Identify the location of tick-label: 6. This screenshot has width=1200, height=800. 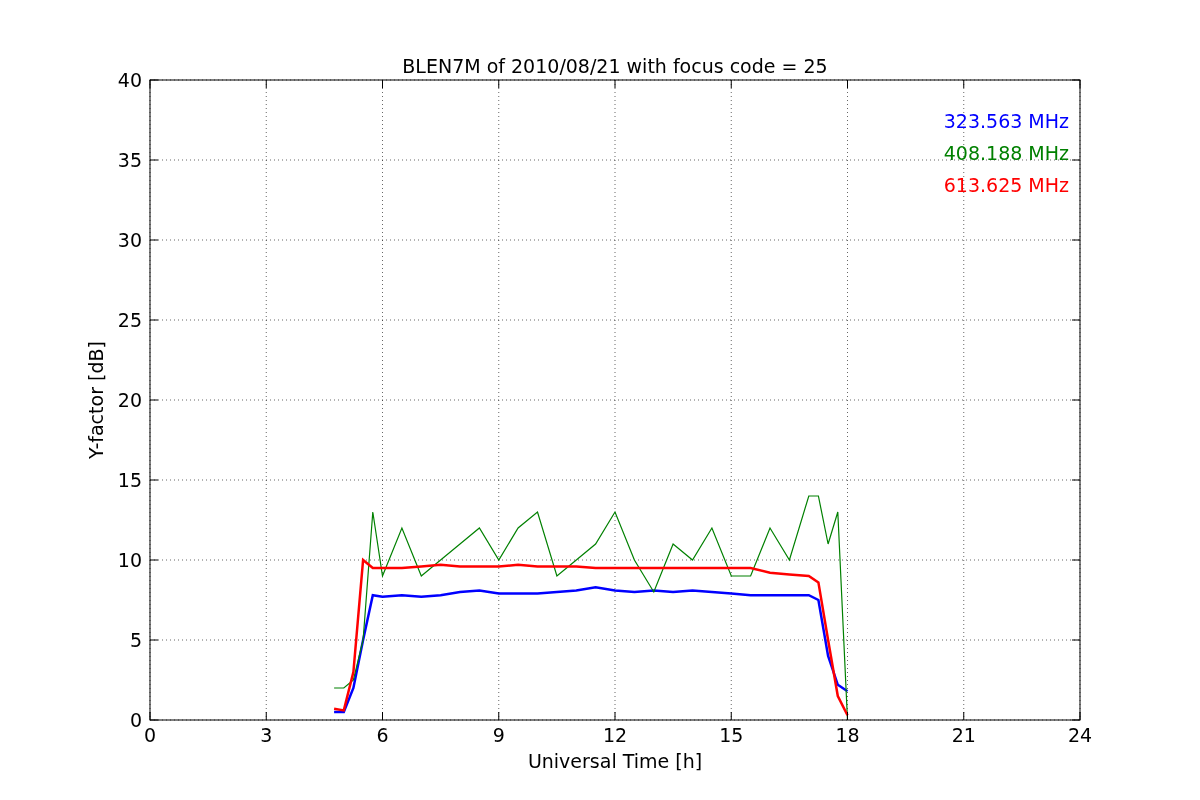
(382, 735).